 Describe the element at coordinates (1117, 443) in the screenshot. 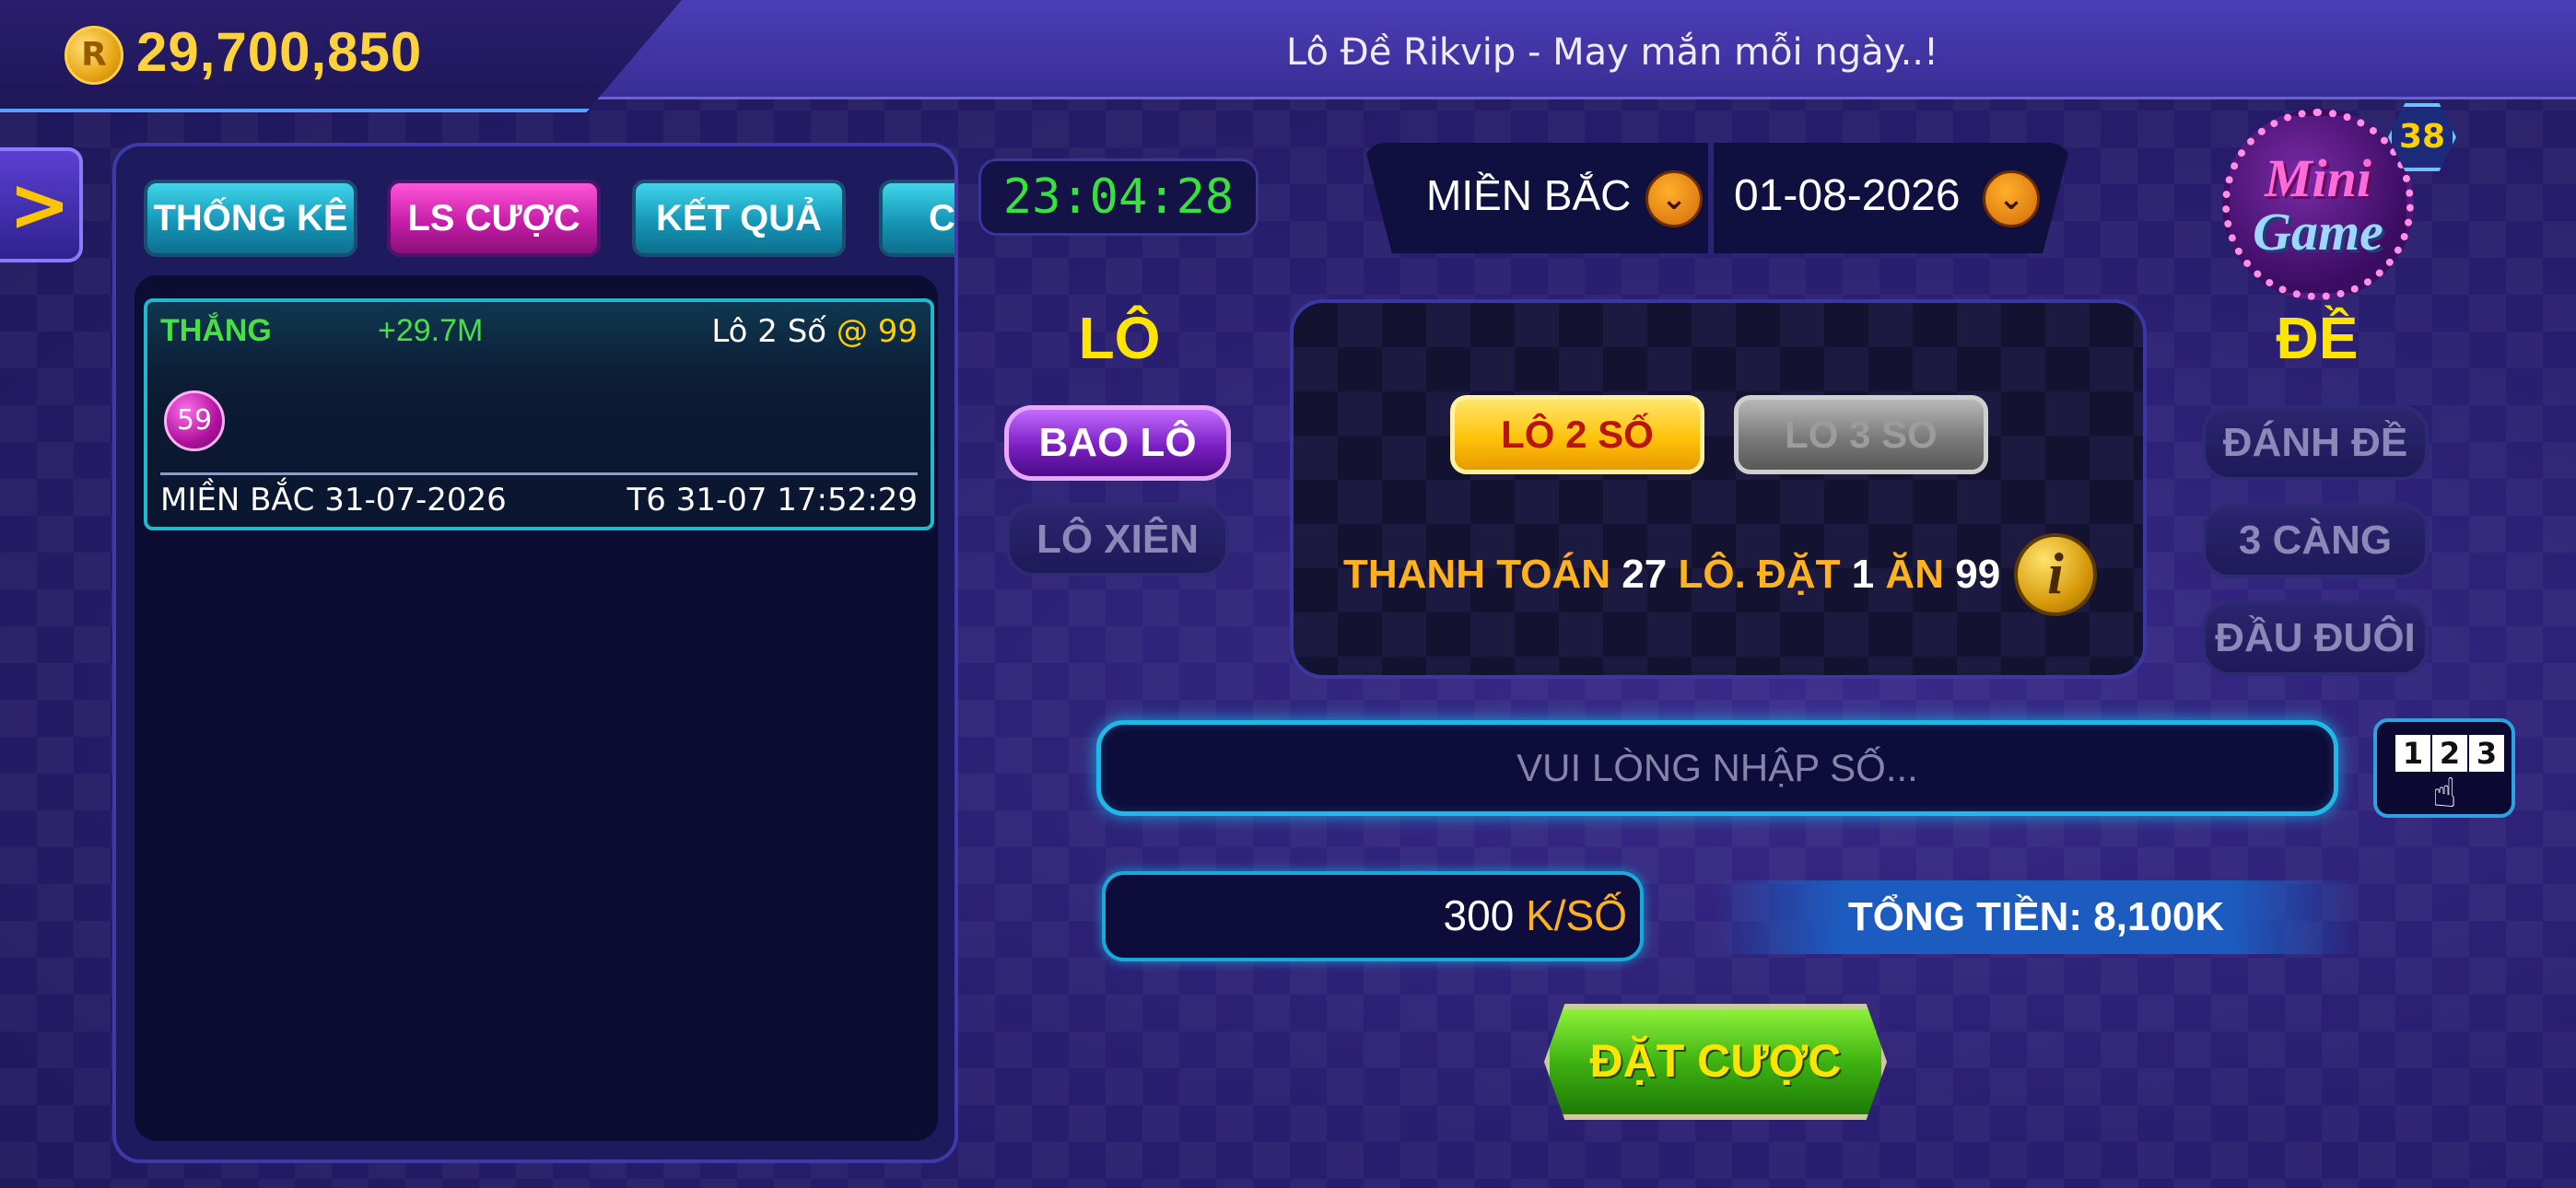

I see `bao-lo-button: BAO LÔ` at that location.